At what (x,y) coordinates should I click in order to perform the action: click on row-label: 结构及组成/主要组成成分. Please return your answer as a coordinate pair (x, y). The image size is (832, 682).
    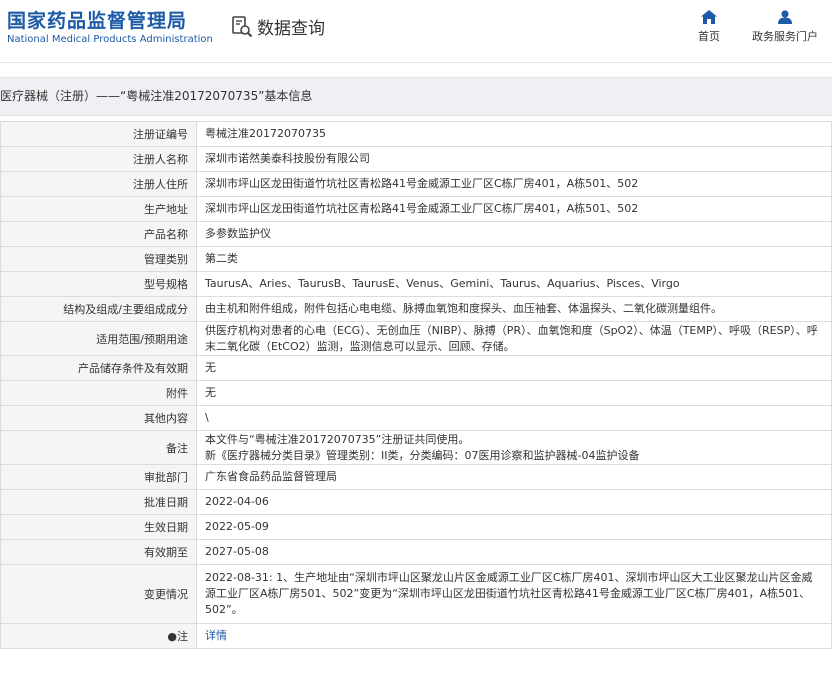
    Looking at the image, I should click on (98, 309).